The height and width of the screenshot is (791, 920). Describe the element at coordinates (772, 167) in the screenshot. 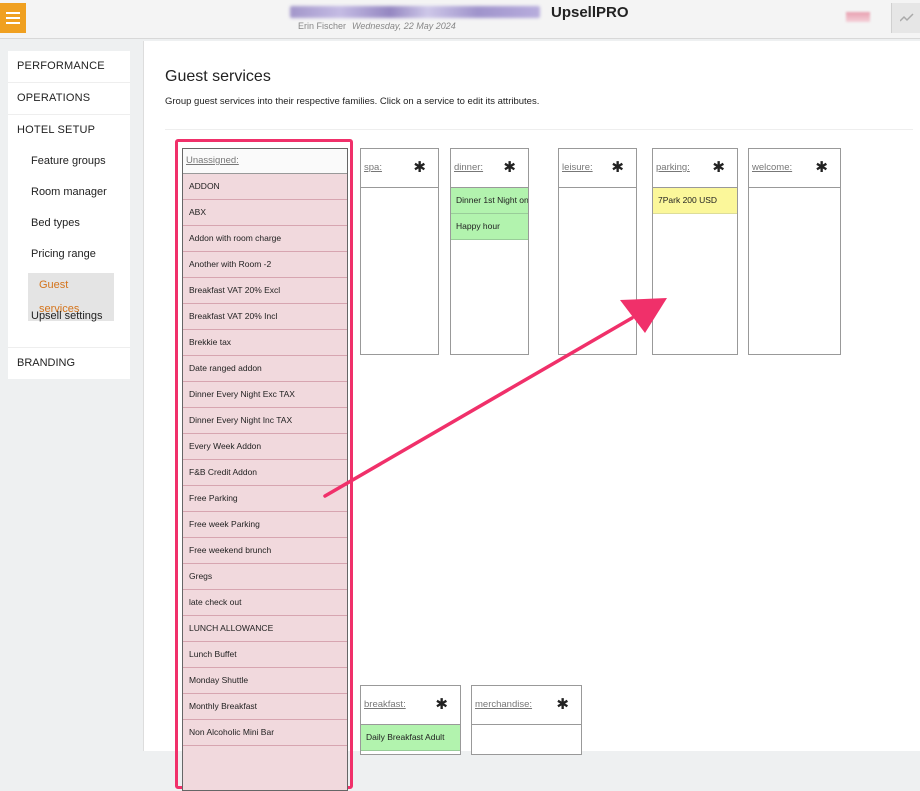

I see `family-name: welcome:` at that location.